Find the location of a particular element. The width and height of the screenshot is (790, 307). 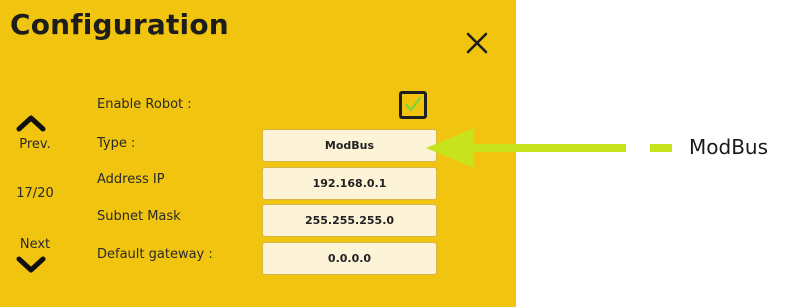

page-indicator: 17/20 is located at coordinates (35, 193).